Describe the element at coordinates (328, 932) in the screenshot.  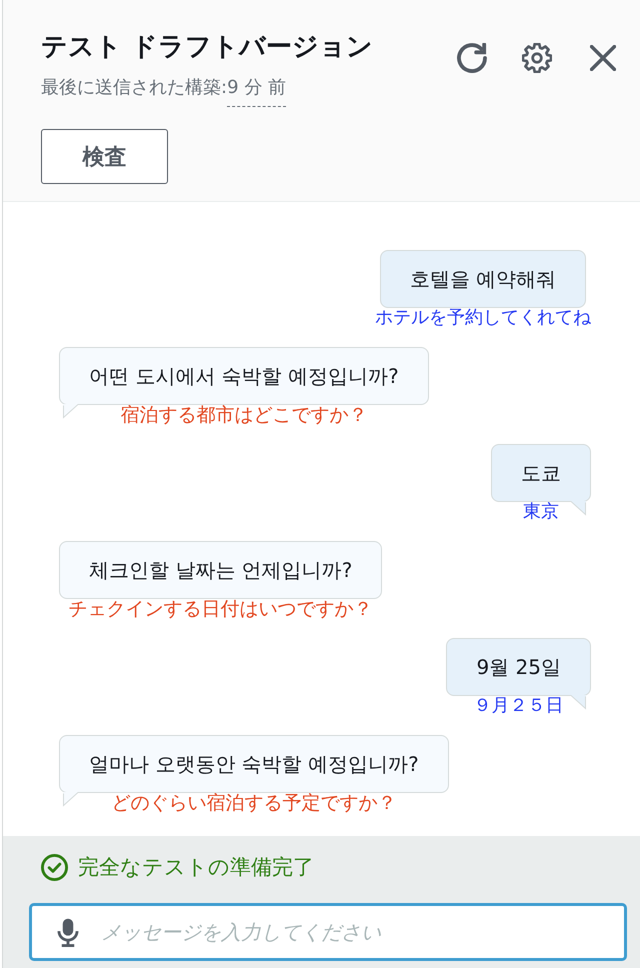
I see `message-input: メッセージを入力してください` at that location.